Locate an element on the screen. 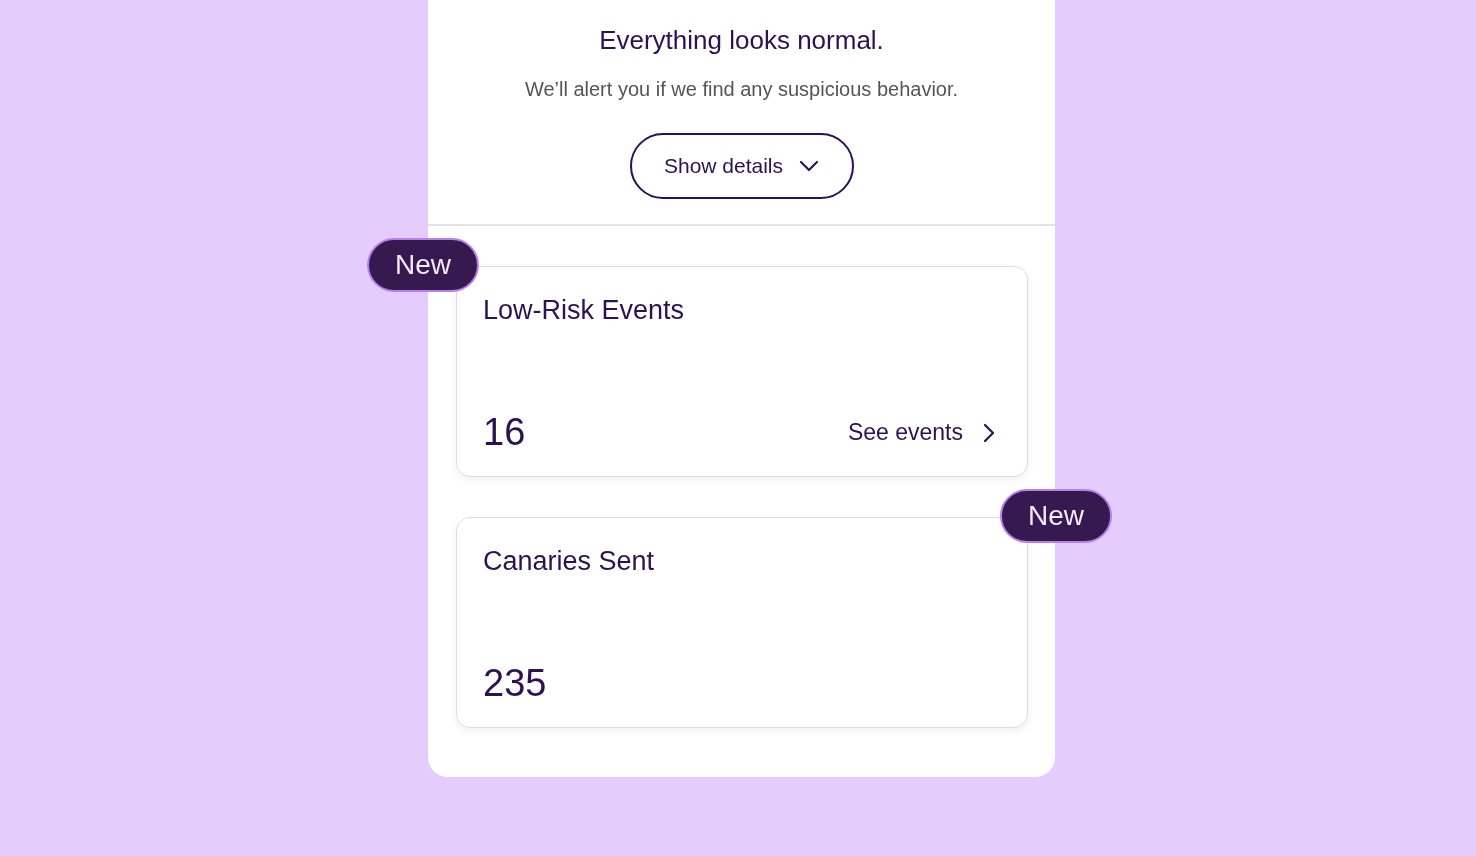 The height and width of the screenshot is (856, 1476). card-title: Canaries Sent is located at coordinates (569, 561).